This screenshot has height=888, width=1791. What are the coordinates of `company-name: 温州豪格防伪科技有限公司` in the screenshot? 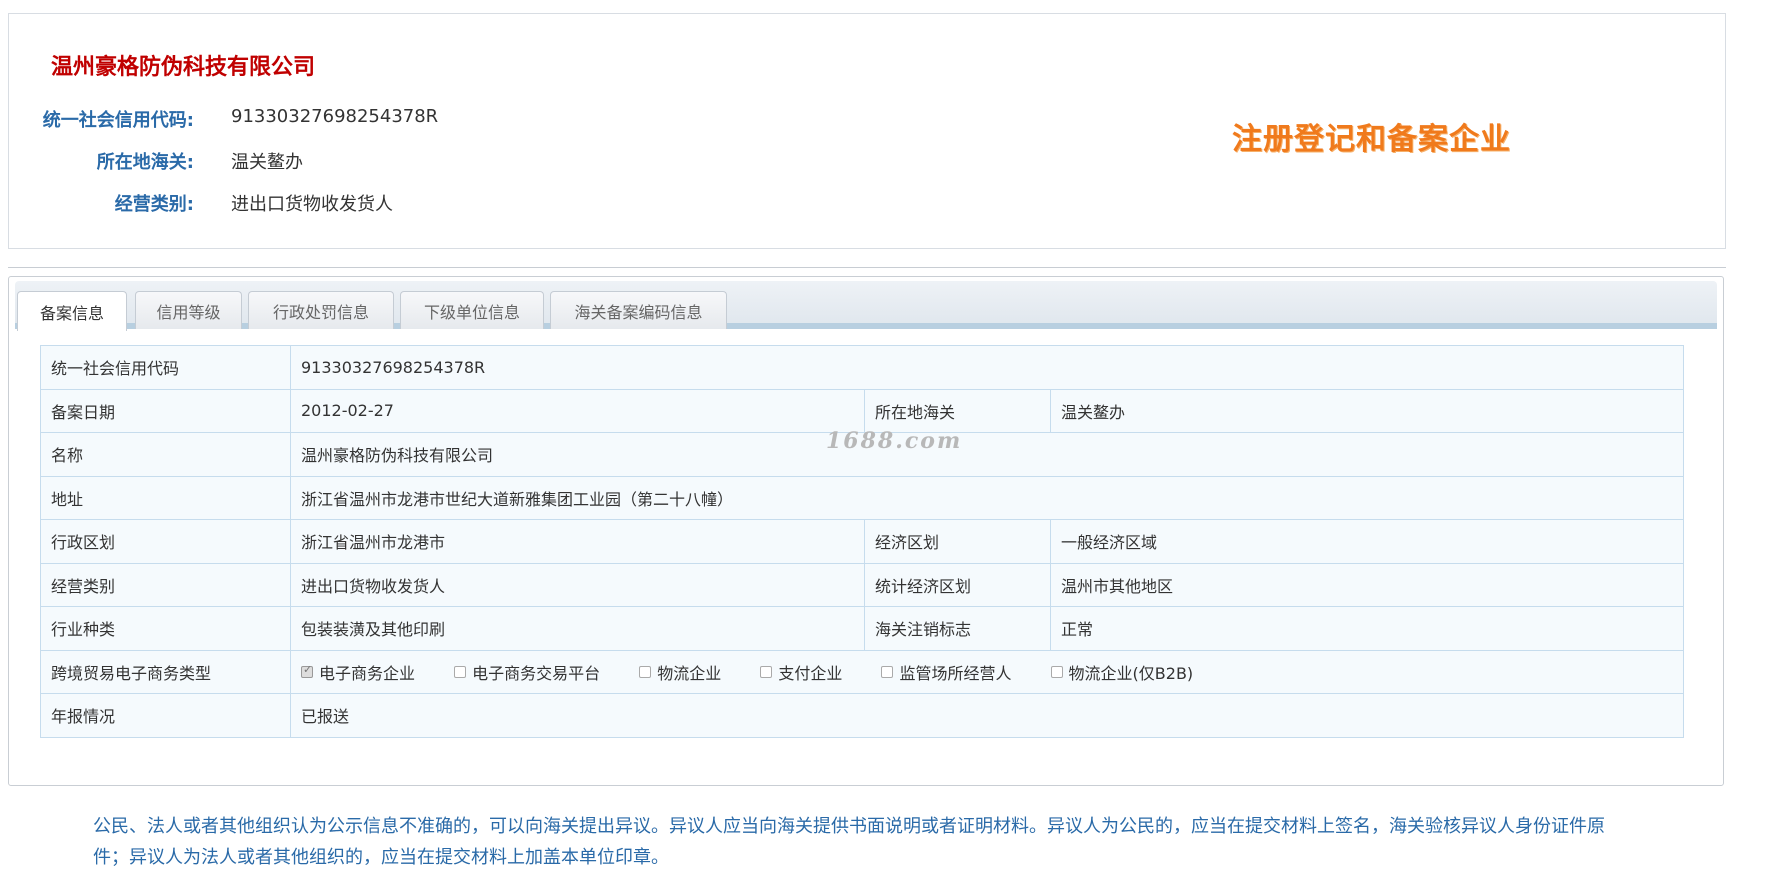 It's located at (183, 67).